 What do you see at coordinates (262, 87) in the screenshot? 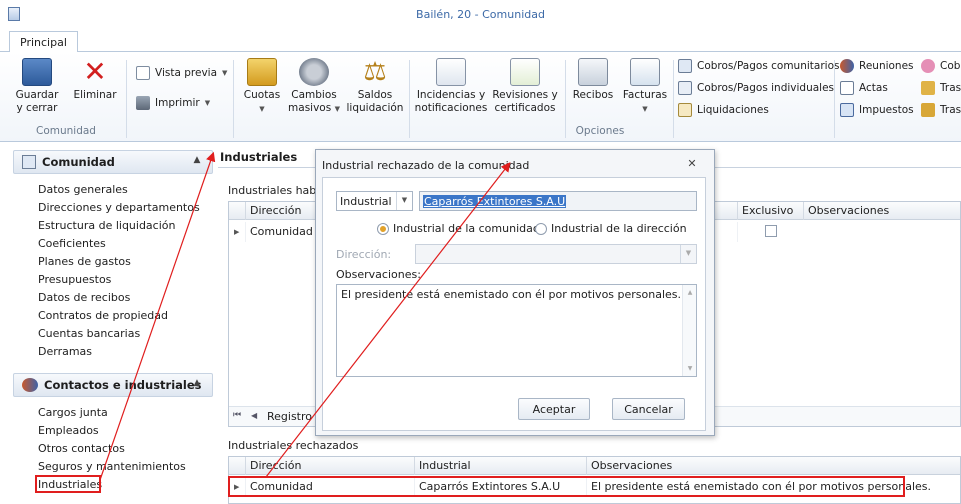
I see `cuotas-button: Cuotas ▼` at bounding box center [262, 87].